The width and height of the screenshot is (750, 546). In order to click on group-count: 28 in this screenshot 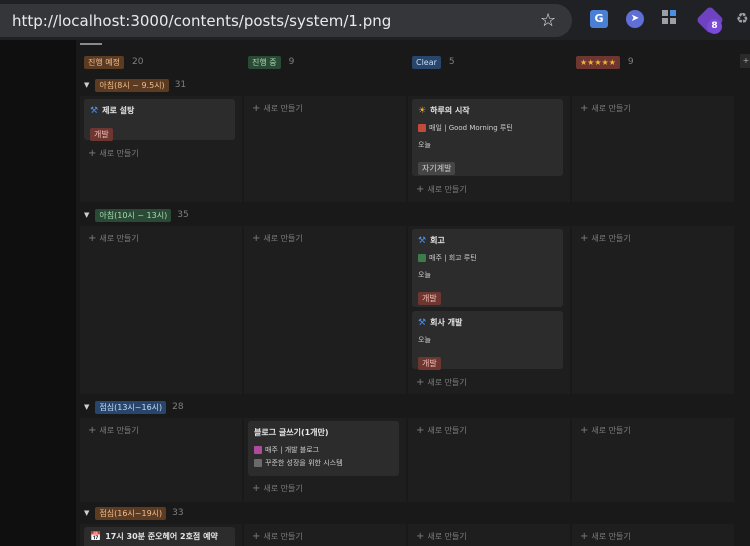, I will do `click(178, 407)`.